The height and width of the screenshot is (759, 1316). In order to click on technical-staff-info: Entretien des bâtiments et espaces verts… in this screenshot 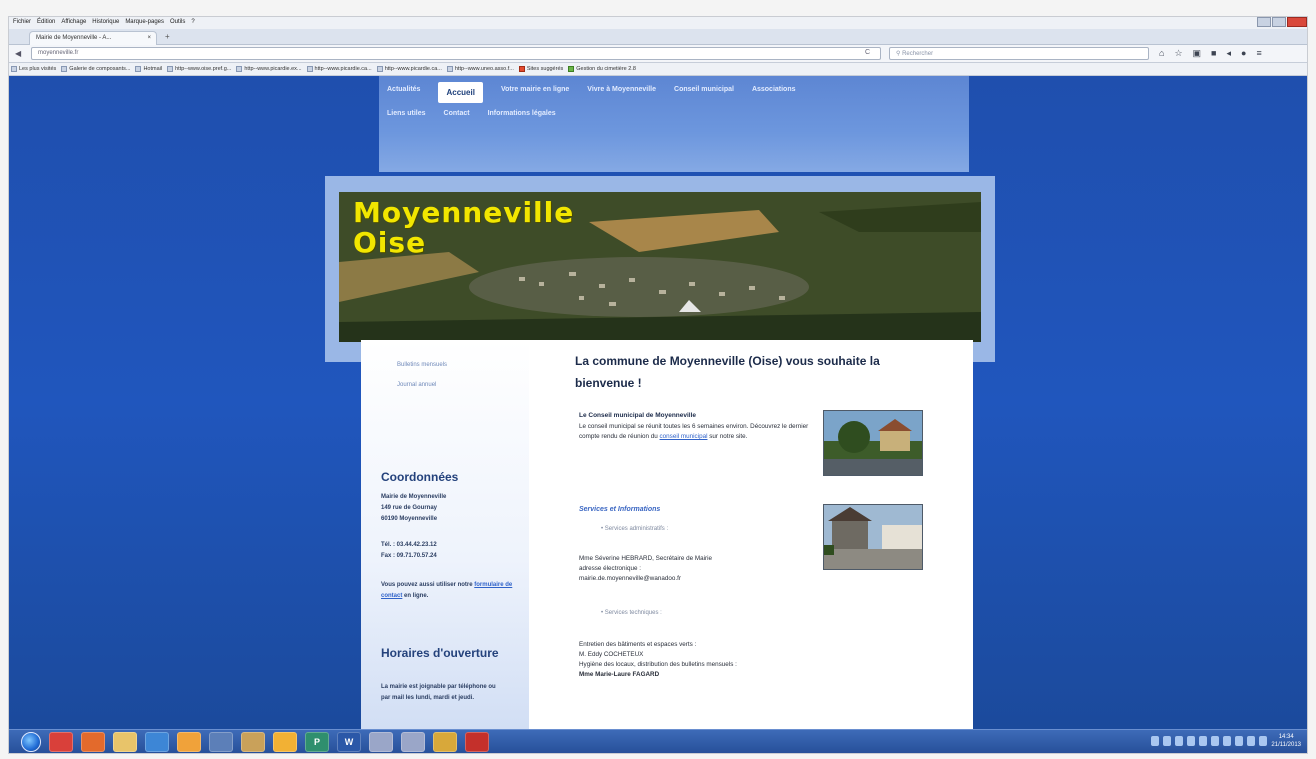, I will do `click(729, 660)`.